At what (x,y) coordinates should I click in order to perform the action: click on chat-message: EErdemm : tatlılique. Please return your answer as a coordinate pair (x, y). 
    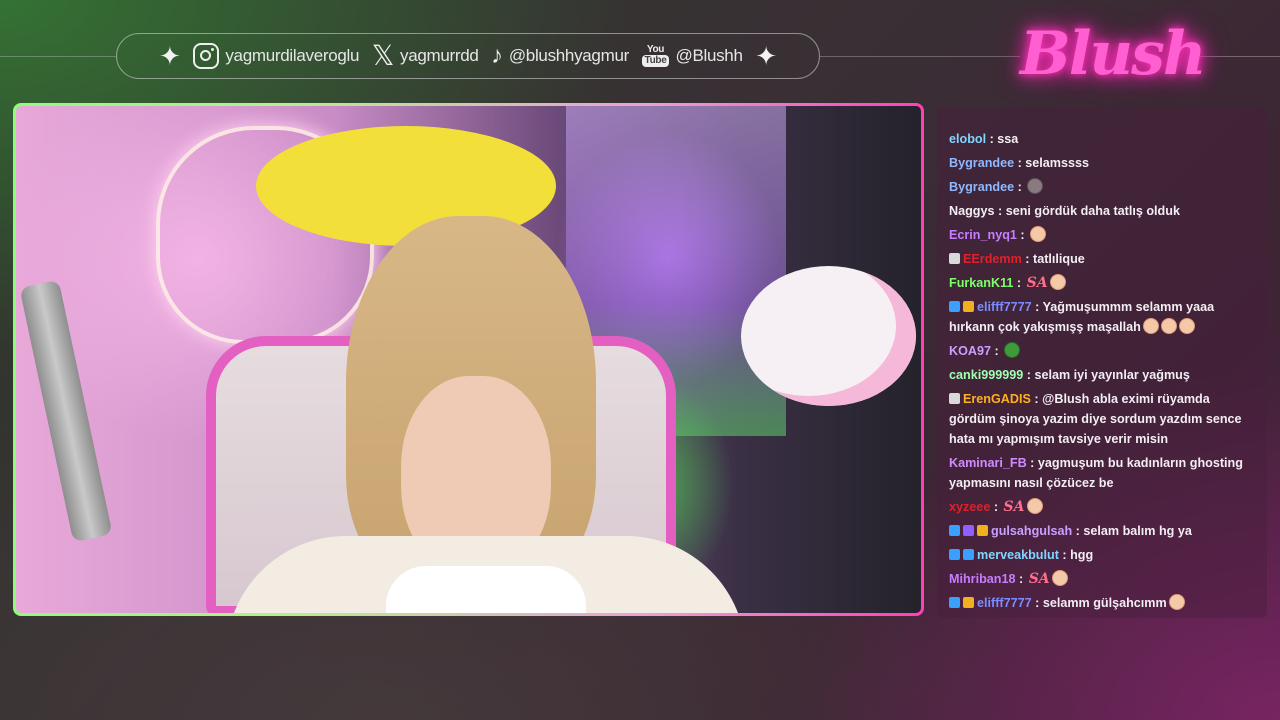
    Looking at the image, I should click on (1103, 259).